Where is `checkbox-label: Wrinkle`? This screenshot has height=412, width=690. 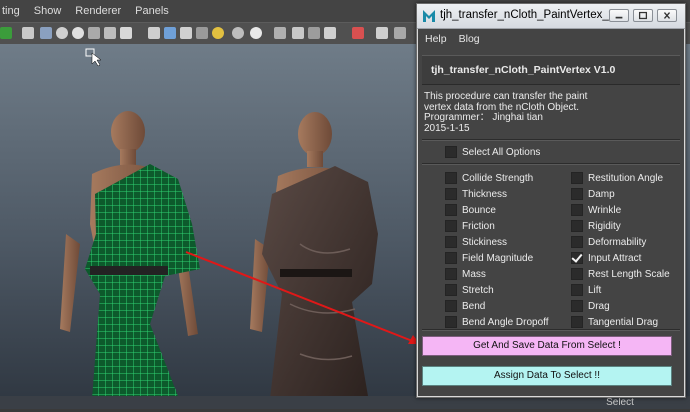 checkbox-label: Wrinkle is located at coordinates (605, 210).